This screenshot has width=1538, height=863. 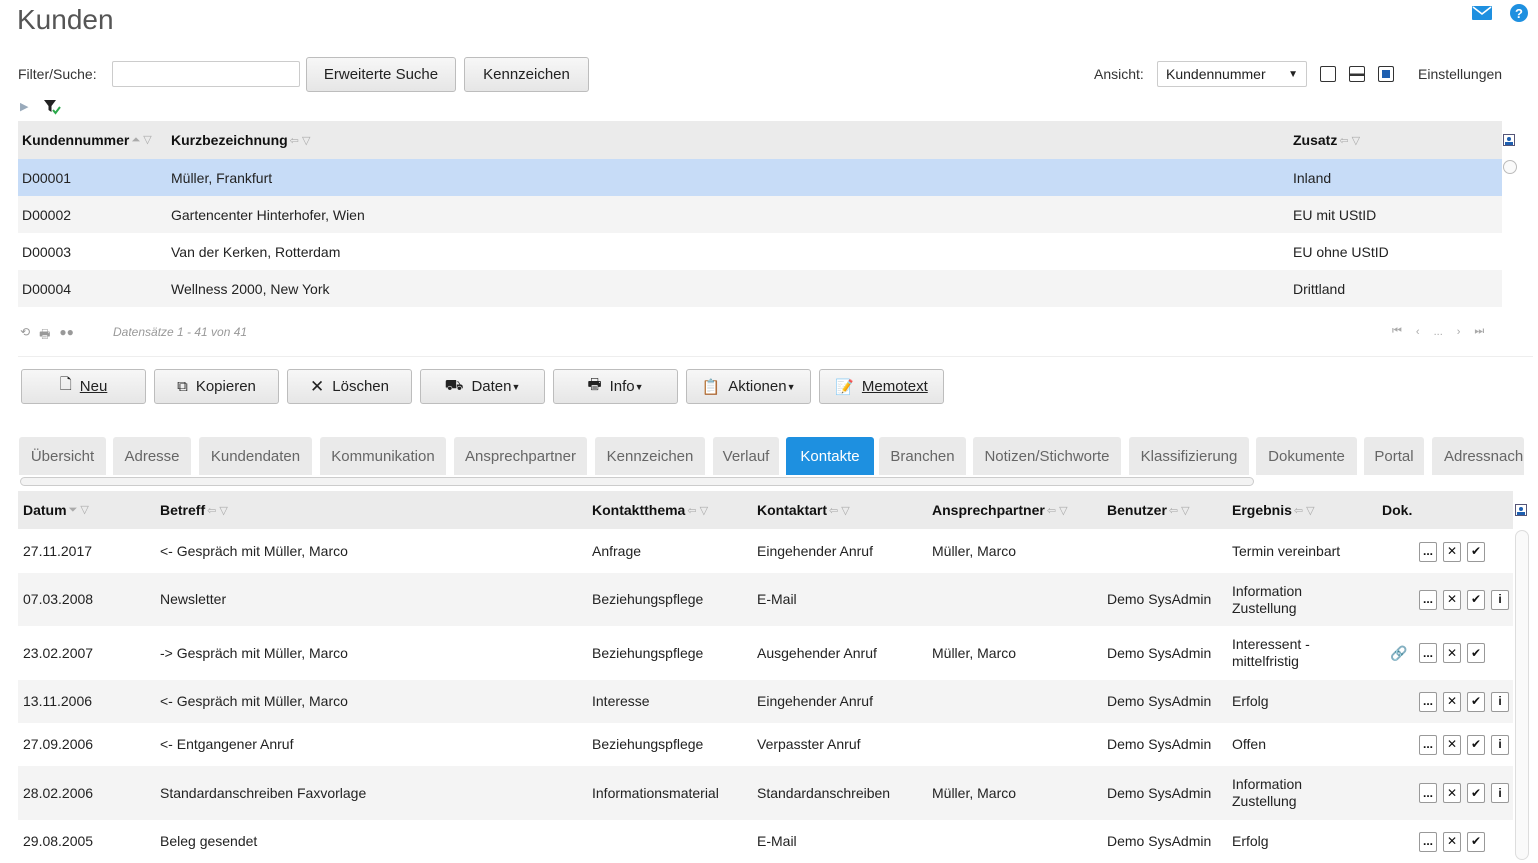 What do you see at coordinates (454, 385) in the screenshot?
I see `truck-icon: ⛟` at bounding box center [454, 385].